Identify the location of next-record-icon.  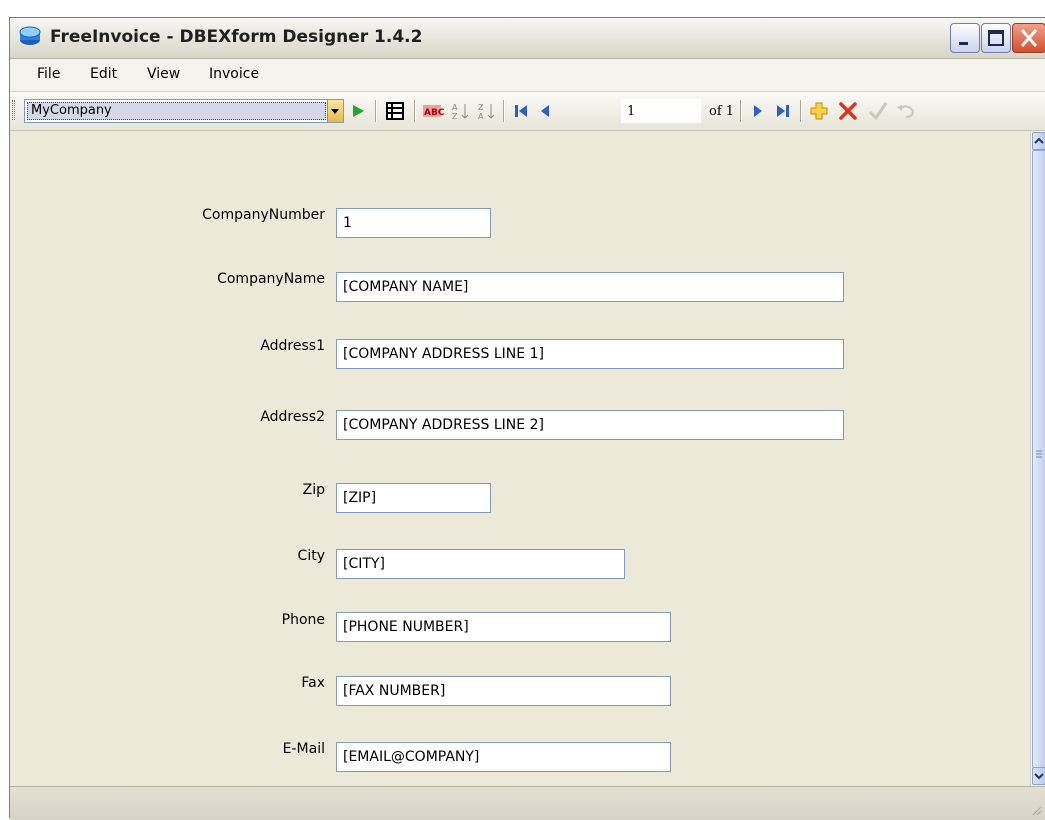
(758, 111).